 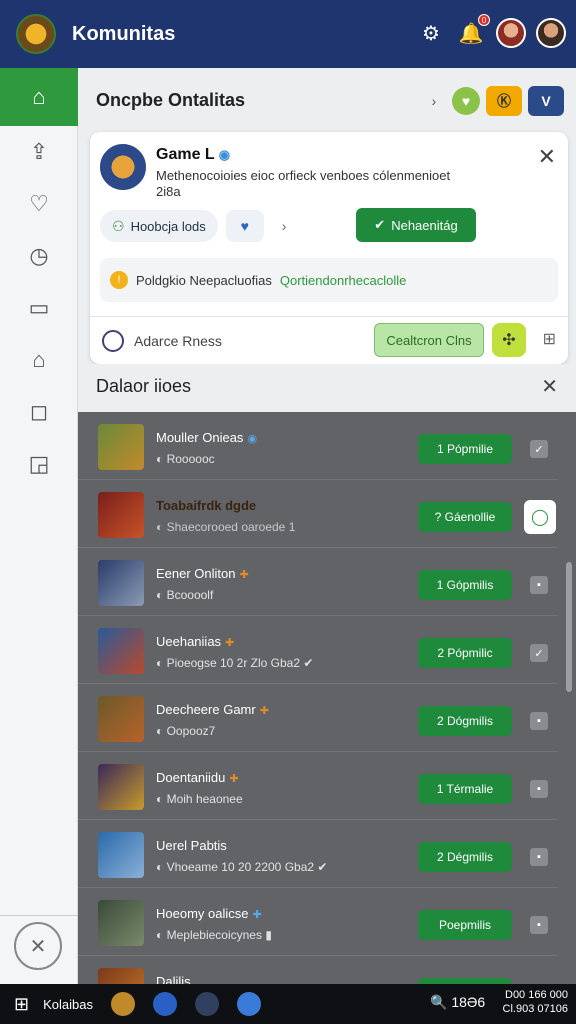 What do you see at coordinates (540, 517) in the screenshot?
I see `checkbox: ◯` at bounding box center [540, 517].